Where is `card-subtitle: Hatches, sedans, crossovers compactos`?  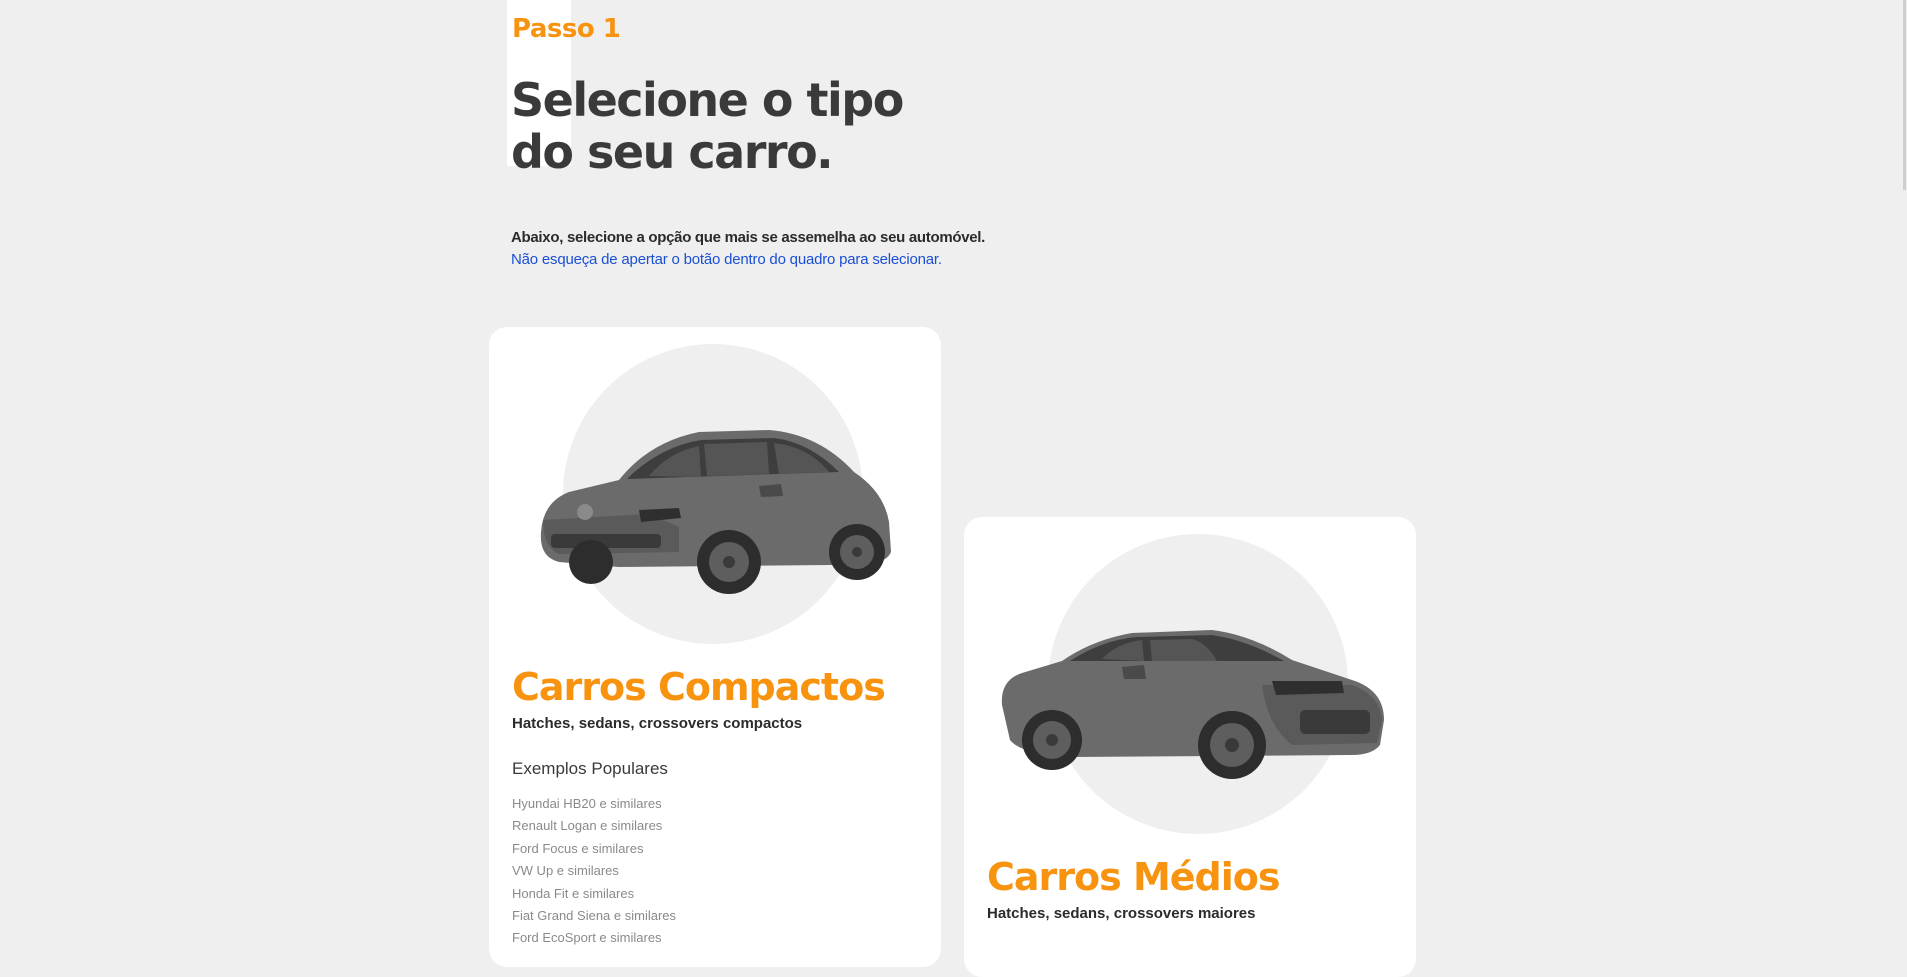 card-subtitle: Hatches, sedans, crossovers compactos is located at coordinates (657, 723).